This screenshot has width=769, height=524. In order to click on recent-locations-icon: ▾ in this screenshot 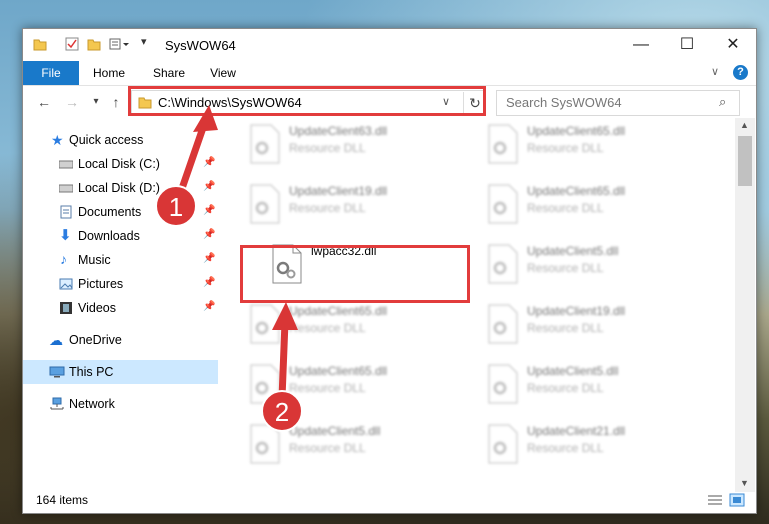, I will do `click(96, 102)`.